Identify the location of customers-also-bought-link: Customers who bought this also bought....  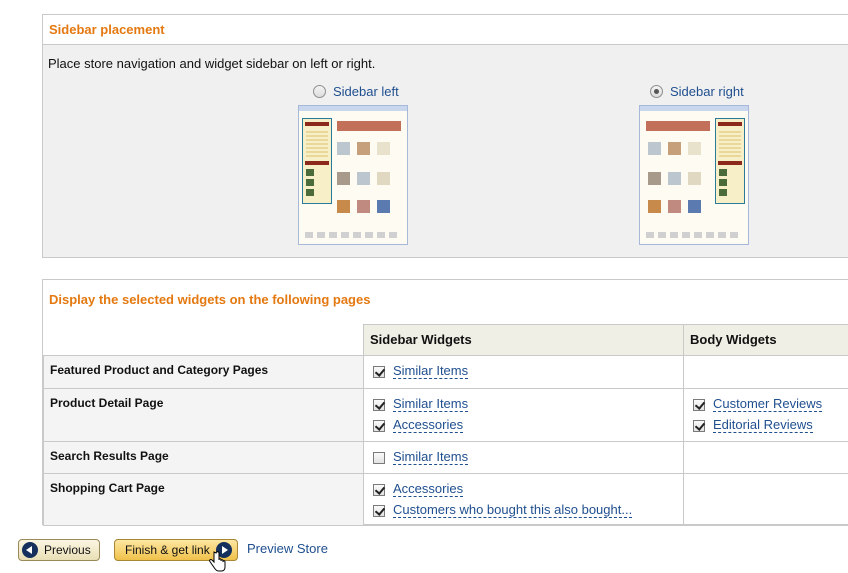
(513, 510).